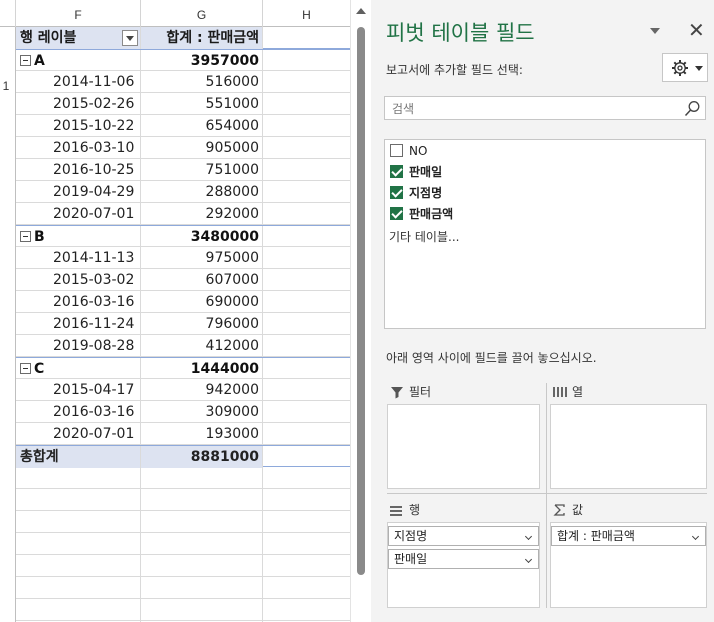  I want to click on group-label-cell: A, so click(78, 61).